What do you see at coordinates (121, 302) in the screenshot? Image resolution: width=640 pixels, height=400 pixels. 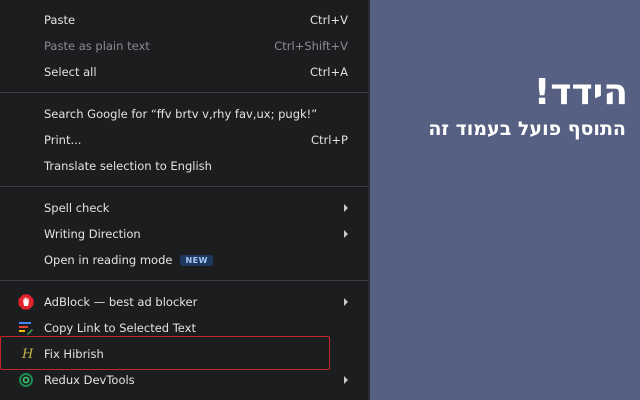 I see `menu-item-label: AdBlock — best ad blocker` at bounding box center [121, 302].